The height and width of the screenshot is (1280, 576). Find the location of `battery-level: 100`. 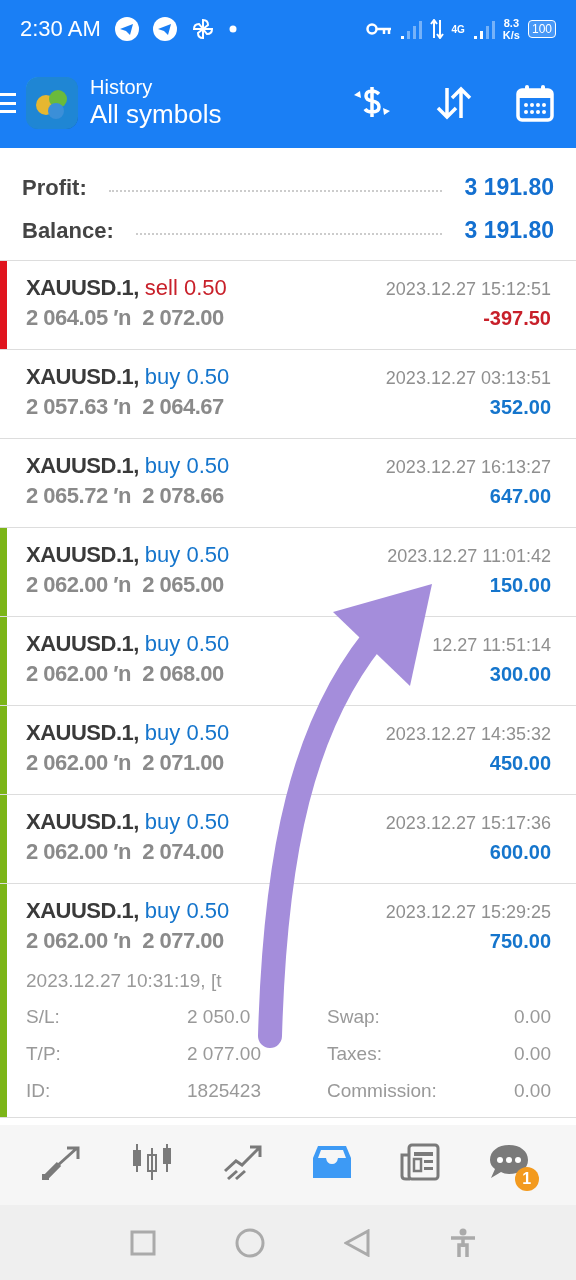

battery-level: 100 is located at coordinates (541, 29).